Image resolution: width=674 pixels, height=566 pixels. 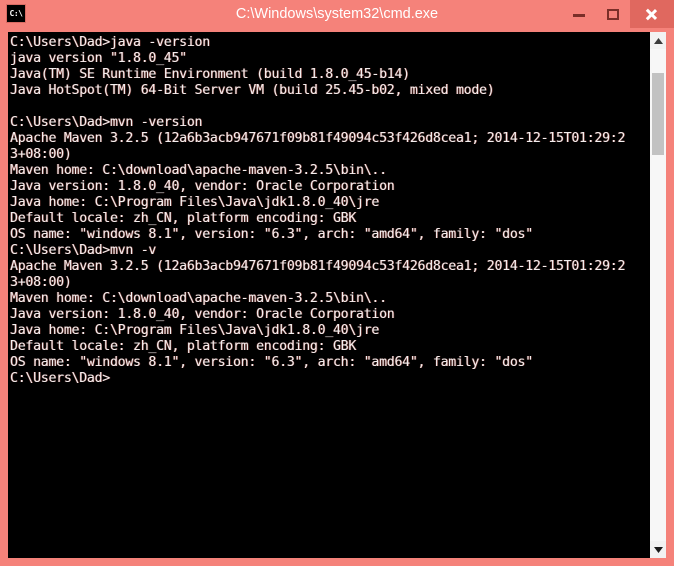 What do you see at coordinates (670, 297) in the screenshot?
I see `window-border-right` at bounding box center [670, 297].